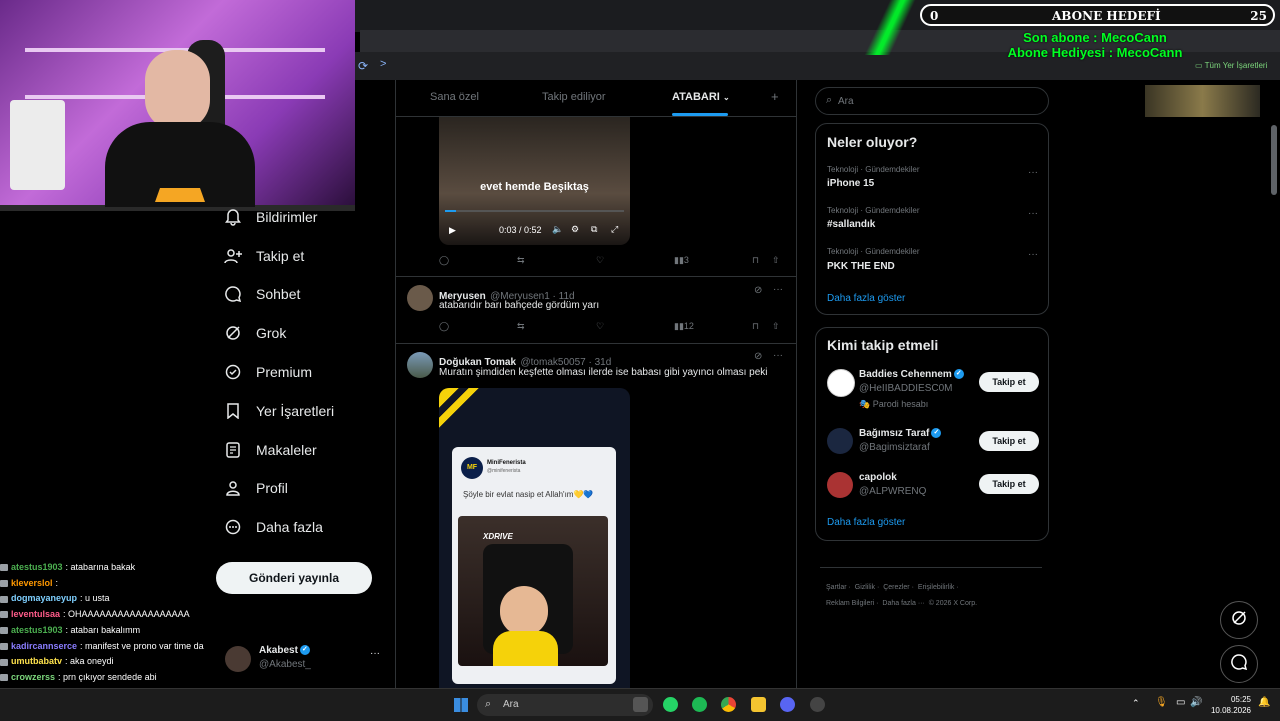 This screenshot has height=721, width=1280. I want to click on chat-badge-icon, so click(4, 599).